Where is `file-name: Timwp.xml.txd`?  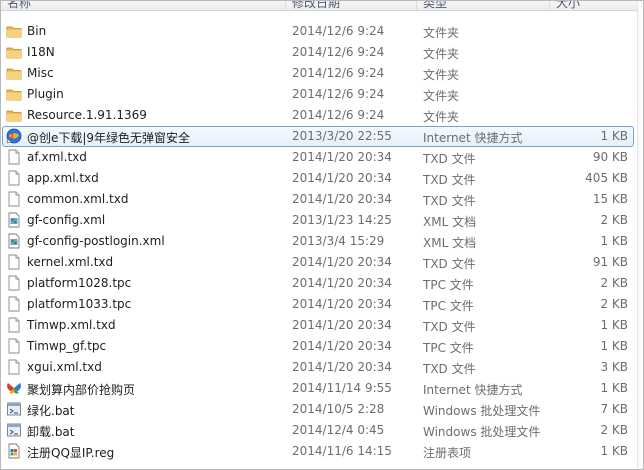 file-name: Timwp.xml.txd is located at coordinates (71, 325).